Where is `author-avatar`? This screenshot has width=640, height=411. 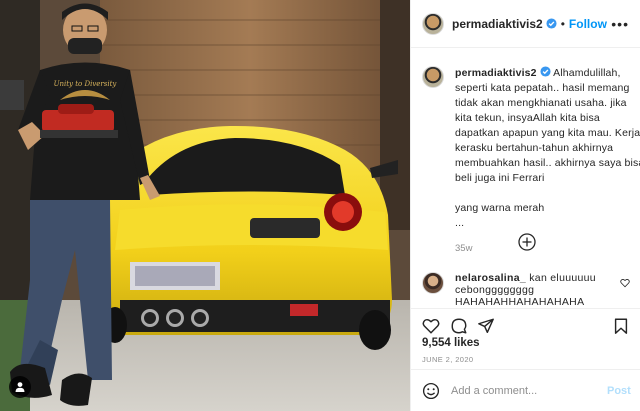 author-avatar is located at coordinates (433, 23).